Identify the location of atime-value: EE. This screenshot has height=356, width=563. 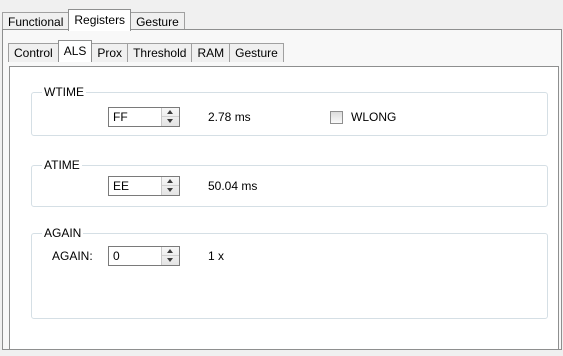
(121, 186).